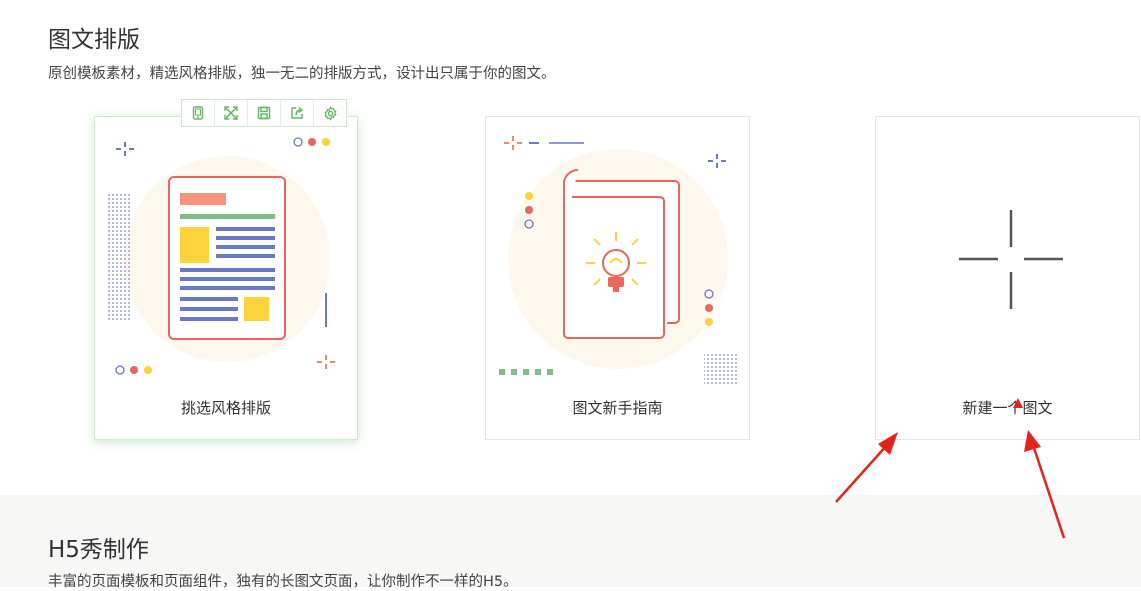 The image size is (1141, 591). What do you see at coordinates (231, 113) in the screenshot?
I see `fullscreen-icon` at bounding box center [231, 113].